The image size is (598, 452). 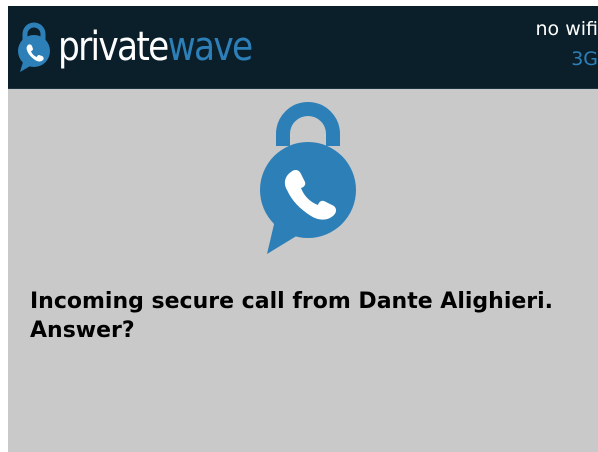 What do you see at coordinates (34, 47) in the screenshot?
I see `lock-chat-icon` at bounding box center [34, 47].